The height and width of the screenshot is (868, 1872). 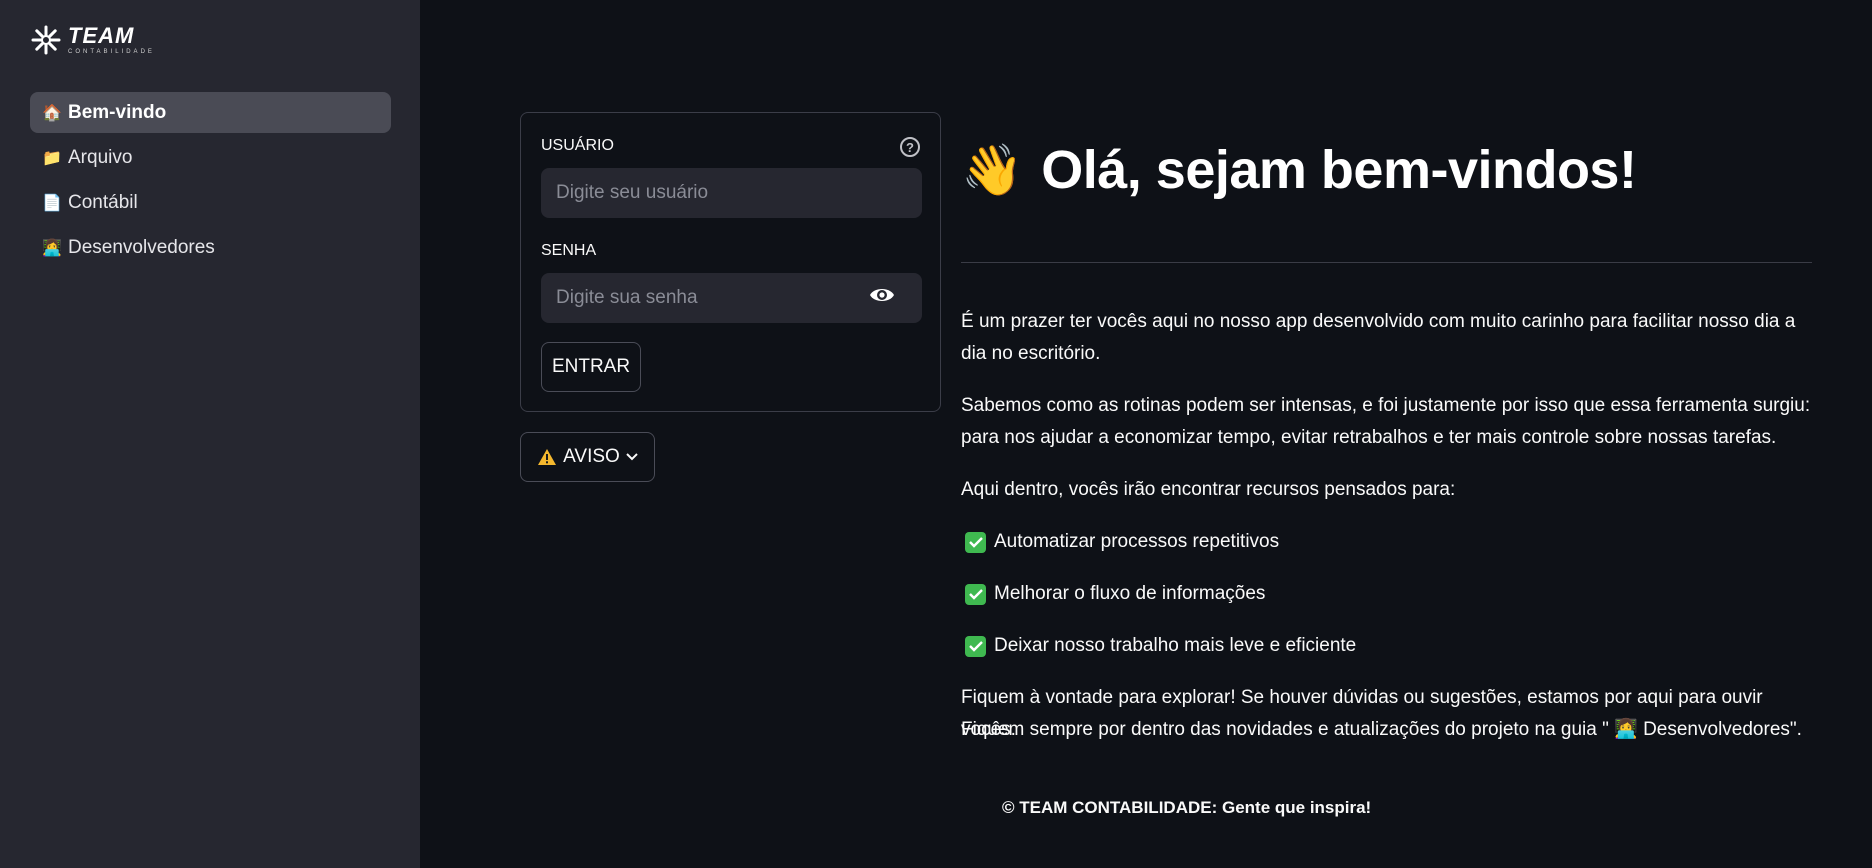 I want to click on sidebar-item-bem-vindo: 🏠 Bem-vindo, so click(x=210, y=112).